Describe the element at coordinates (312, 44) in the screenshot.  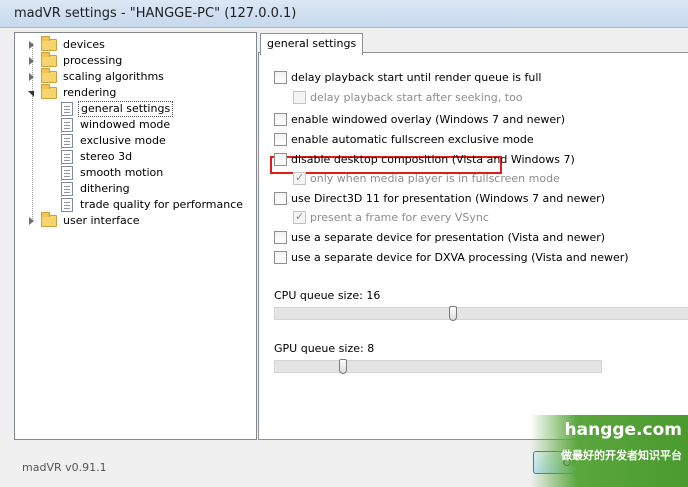
I see `tab-general-settings: general settings` at that location.